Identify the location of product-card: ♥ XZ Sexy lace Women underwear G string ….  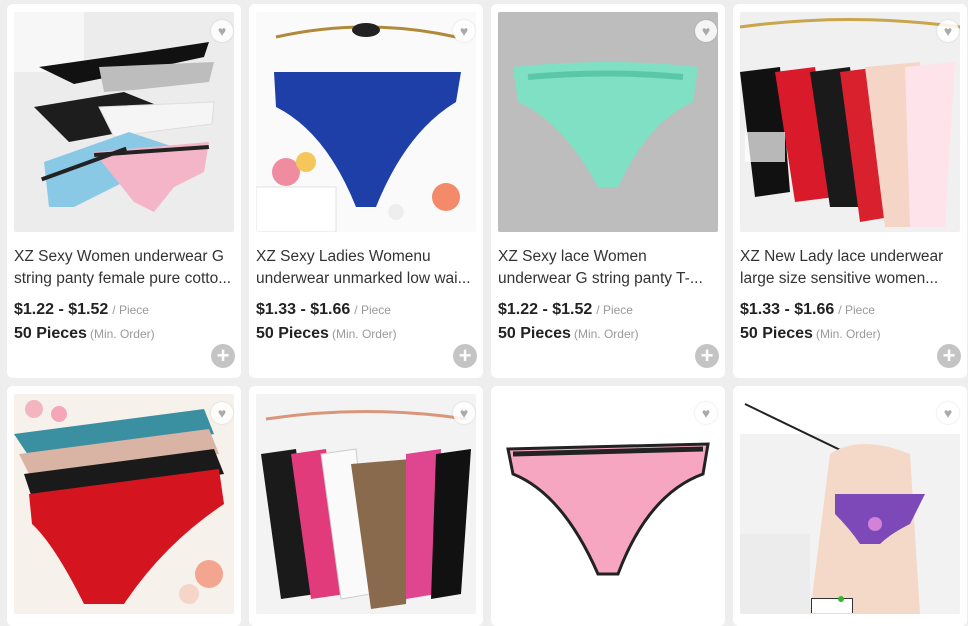
(608, 191).